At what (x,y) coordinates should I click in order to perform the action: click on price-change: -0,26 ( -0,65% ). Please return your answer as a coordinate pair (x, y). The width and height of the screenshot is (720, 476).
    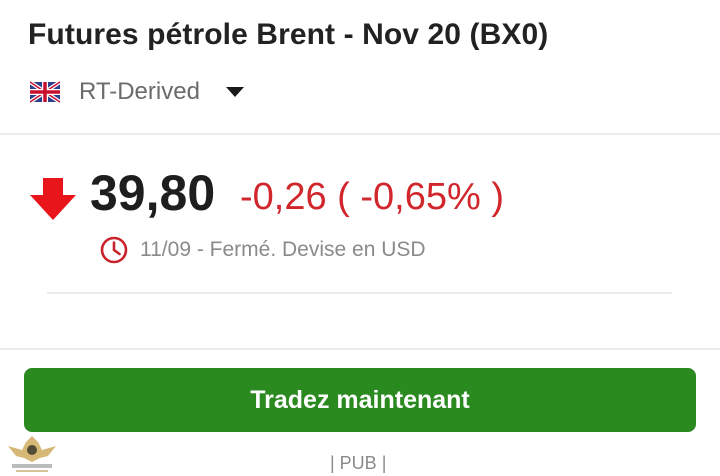
    Looking at the image, I should click on (372, 197).